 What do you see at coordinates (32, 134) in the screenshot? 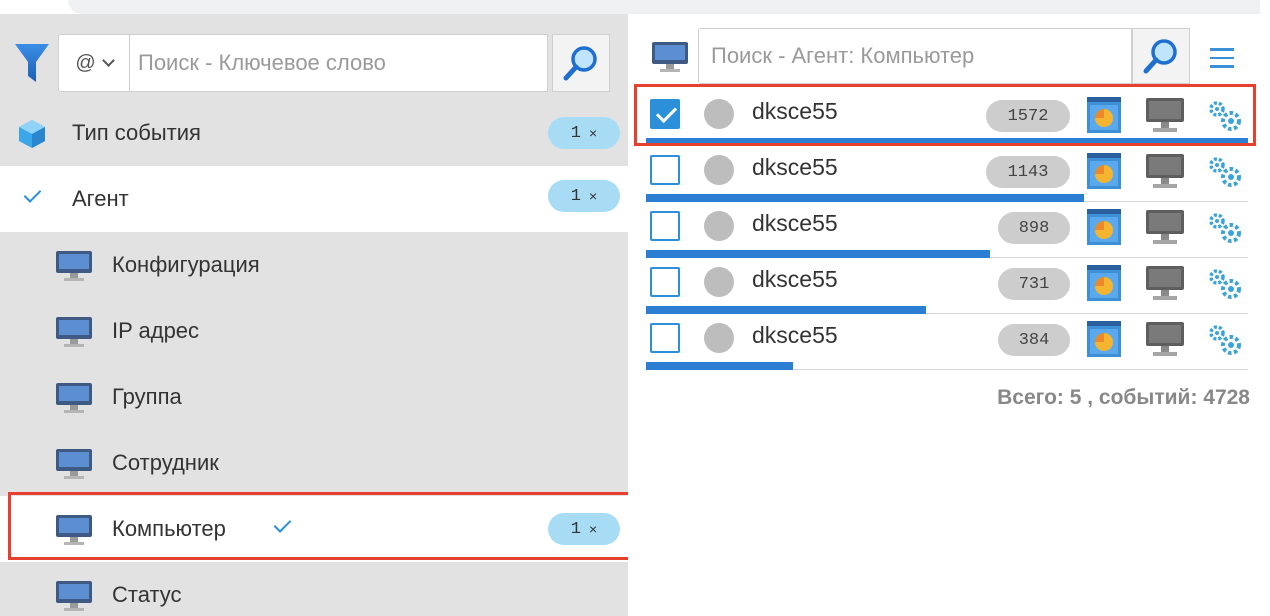
I see `cube-icon` at bounding box center [32, 134].